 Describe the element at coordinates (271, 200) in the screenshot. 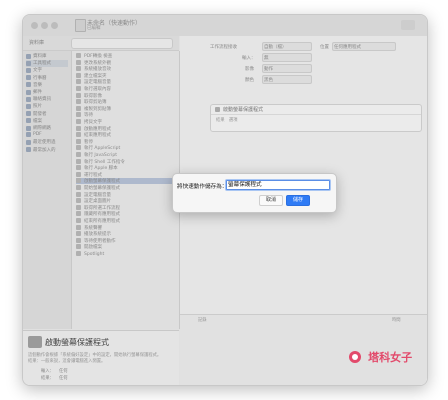

I see `cancel-button: 取消` at that location.